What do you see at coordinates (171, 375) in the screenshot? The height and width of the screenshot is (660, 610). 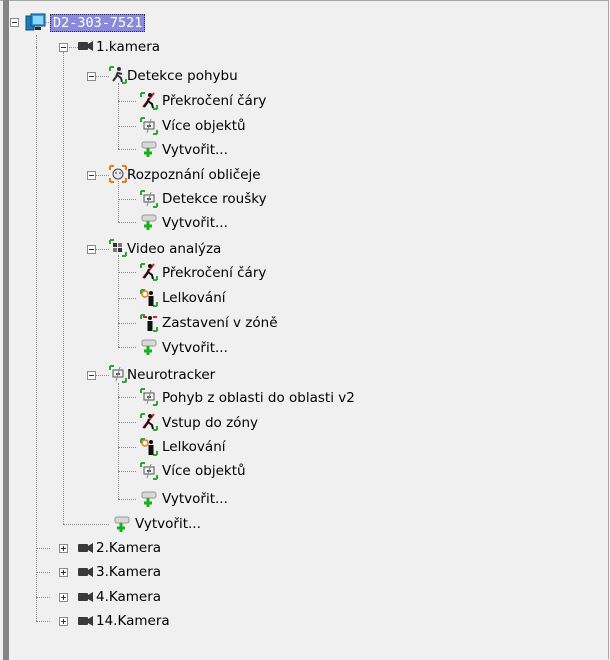 I see `detector-label: Neurotracker` at bounding box center [171, 375].